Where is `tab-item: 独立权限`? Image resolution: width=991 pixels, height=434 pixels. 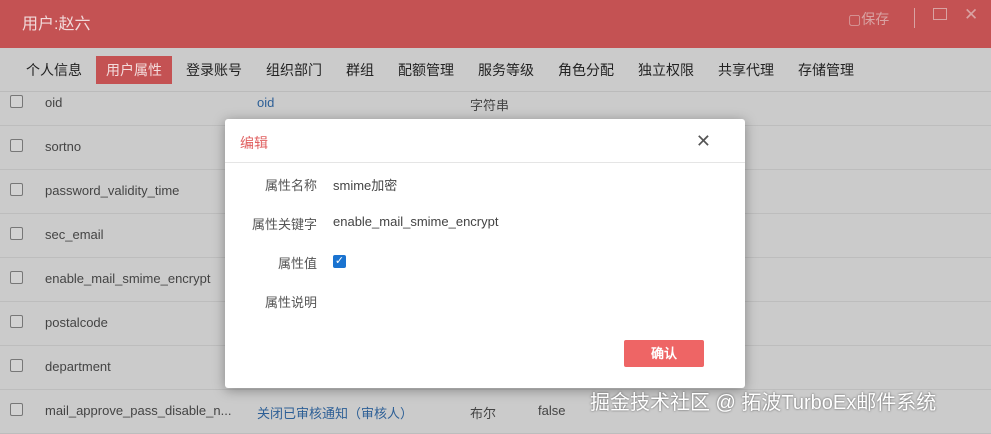 tab-item: 独立权限 is located at coordinates (666, 70).